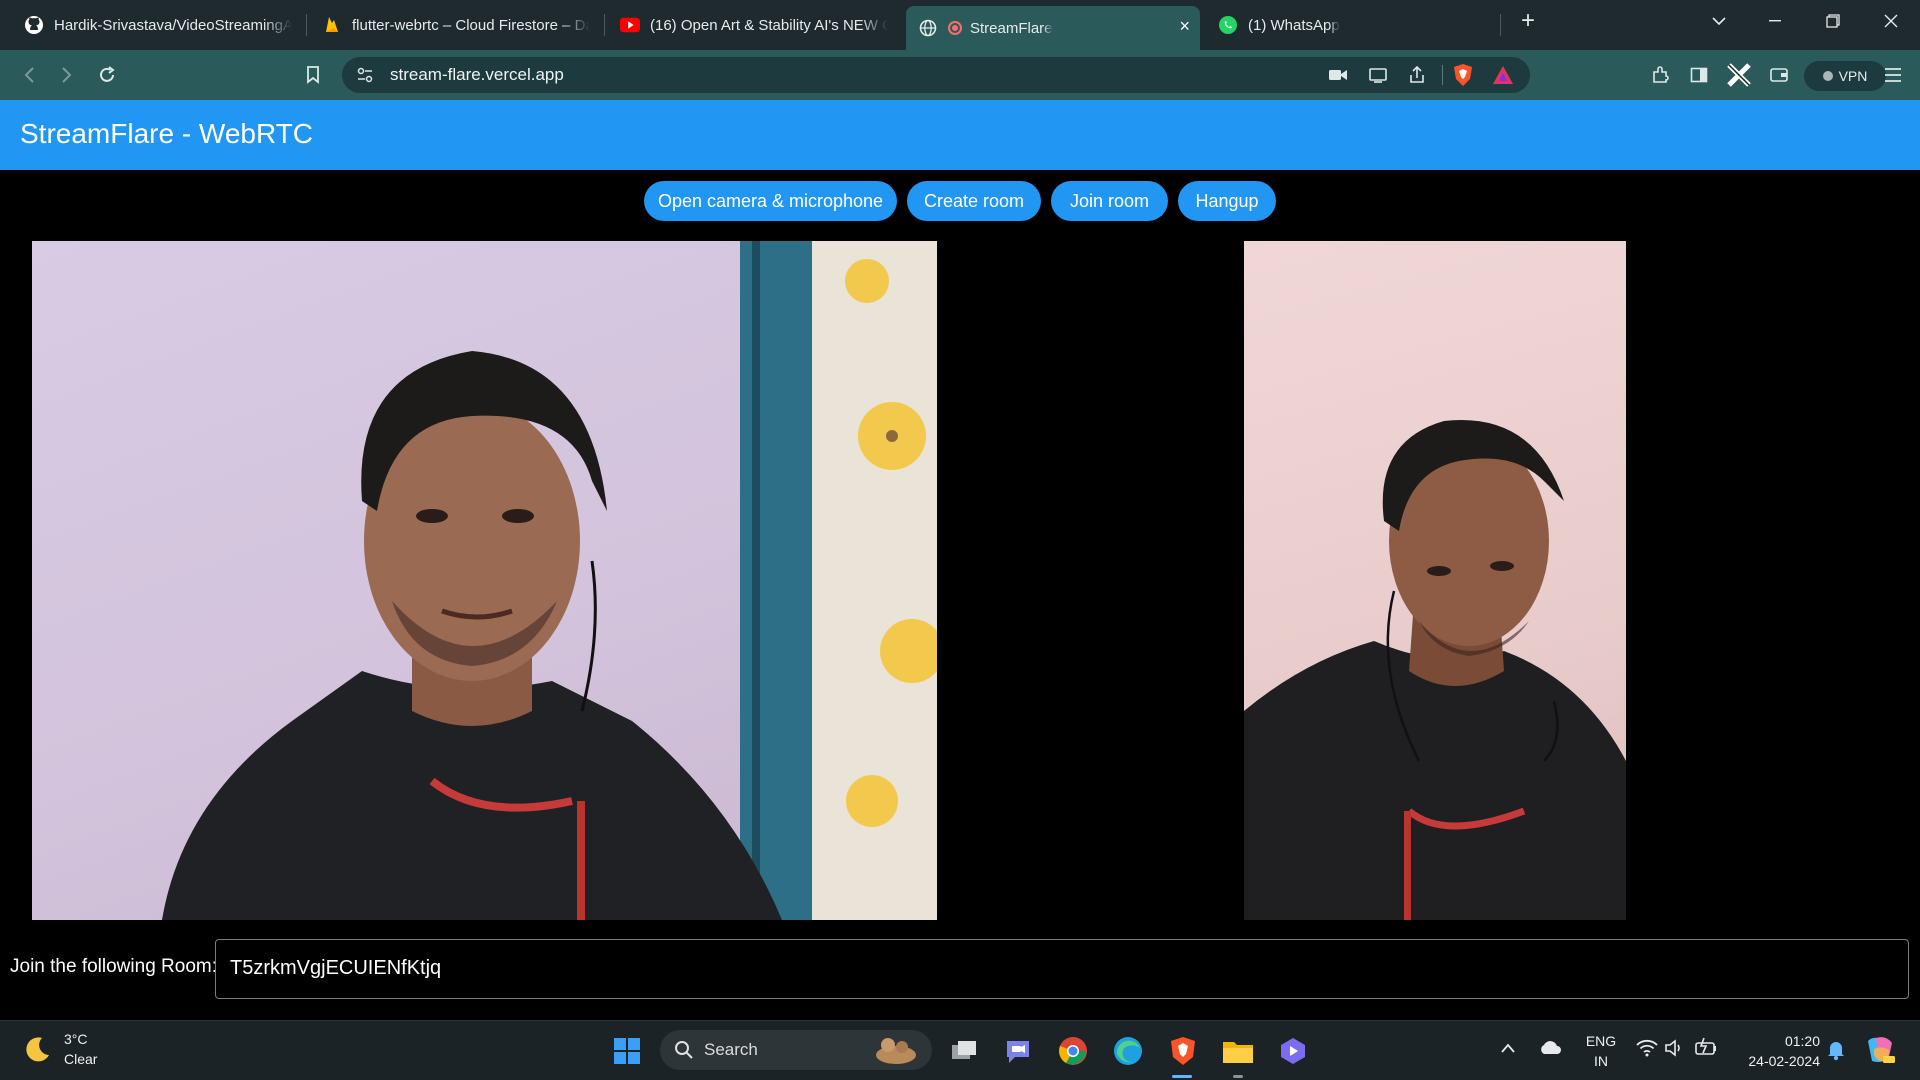  Describe the element at coordinates (960, 135) in the screenshot. I see `app-header: StreamFlare - WebRTC` at that location.